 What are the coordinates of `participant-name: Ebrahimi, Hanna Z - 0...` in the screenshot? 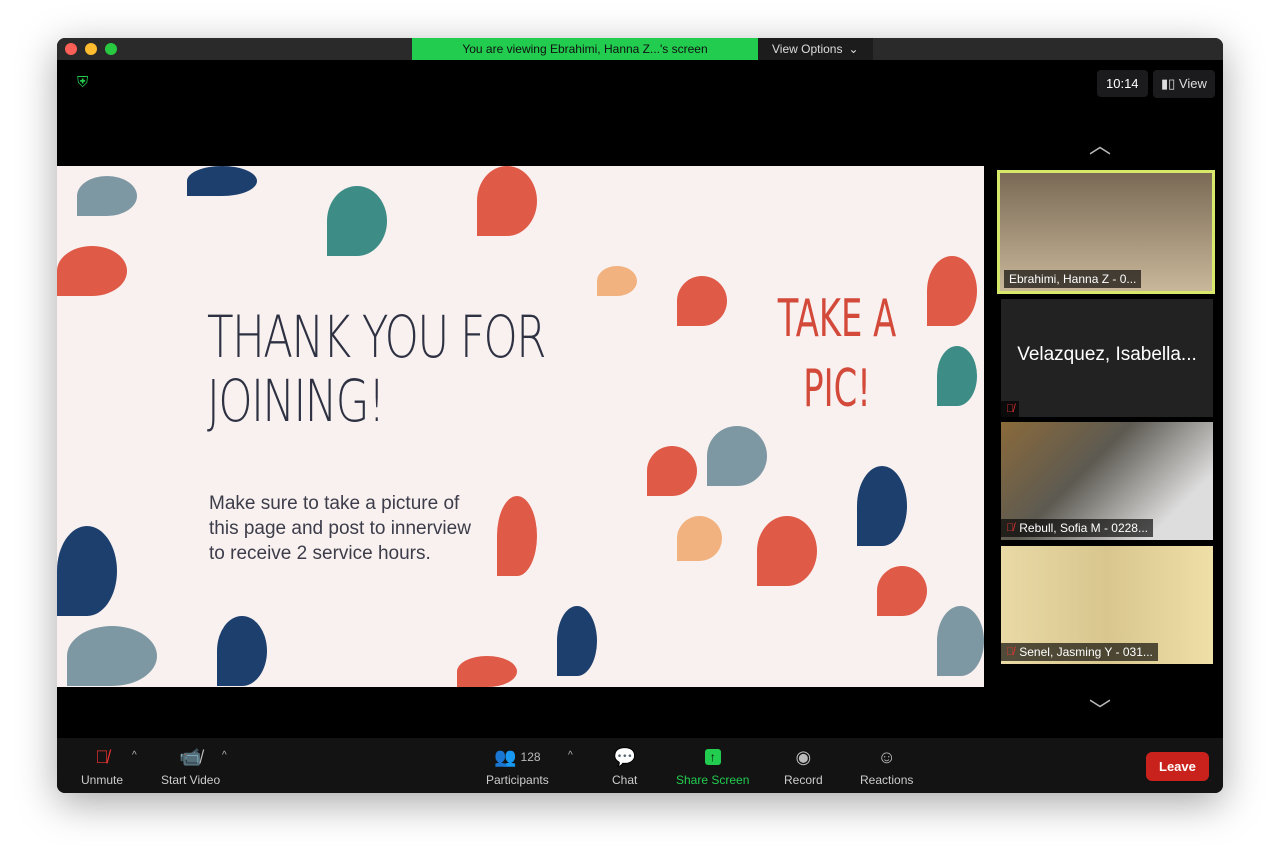 It's located at (1073, 279).